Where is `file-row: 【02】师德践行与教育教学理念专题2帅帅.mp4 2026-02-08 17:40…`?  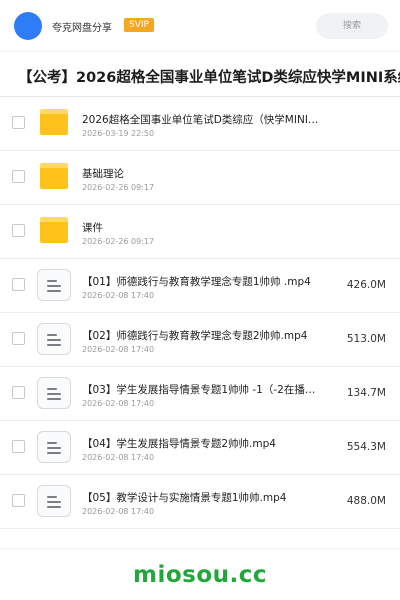 file-row: 【02】师德践行与教育教学理念专题2帅帅.mp4 2026-02-08 17:40… is located at coordinates (200, 340).